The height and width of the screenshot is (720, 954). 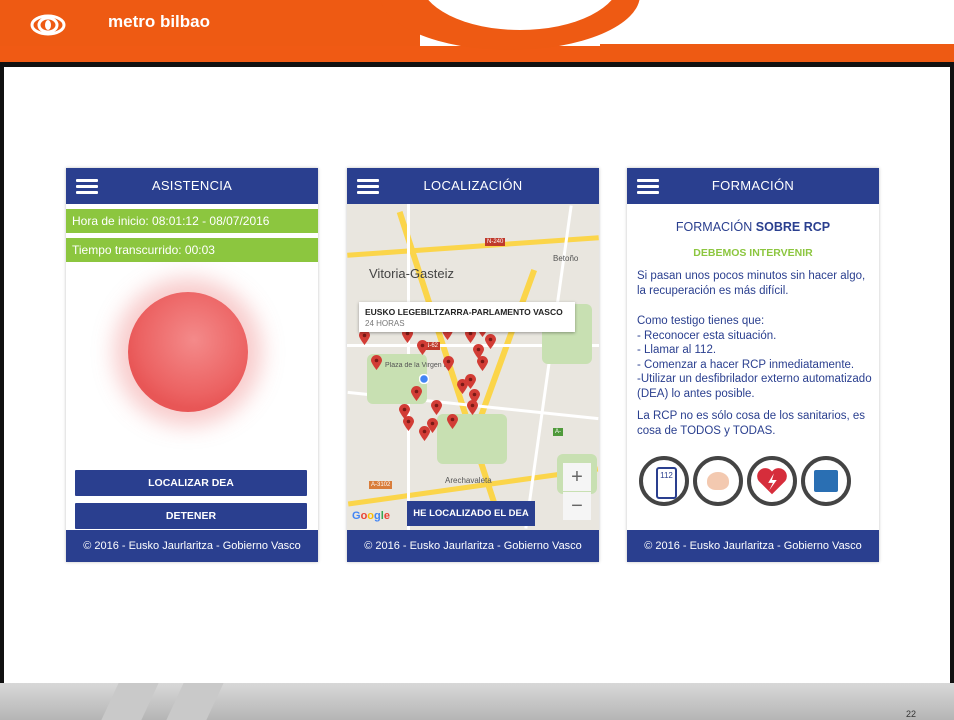 I want to click on google-logo: Google, so click(x=371, y=516).